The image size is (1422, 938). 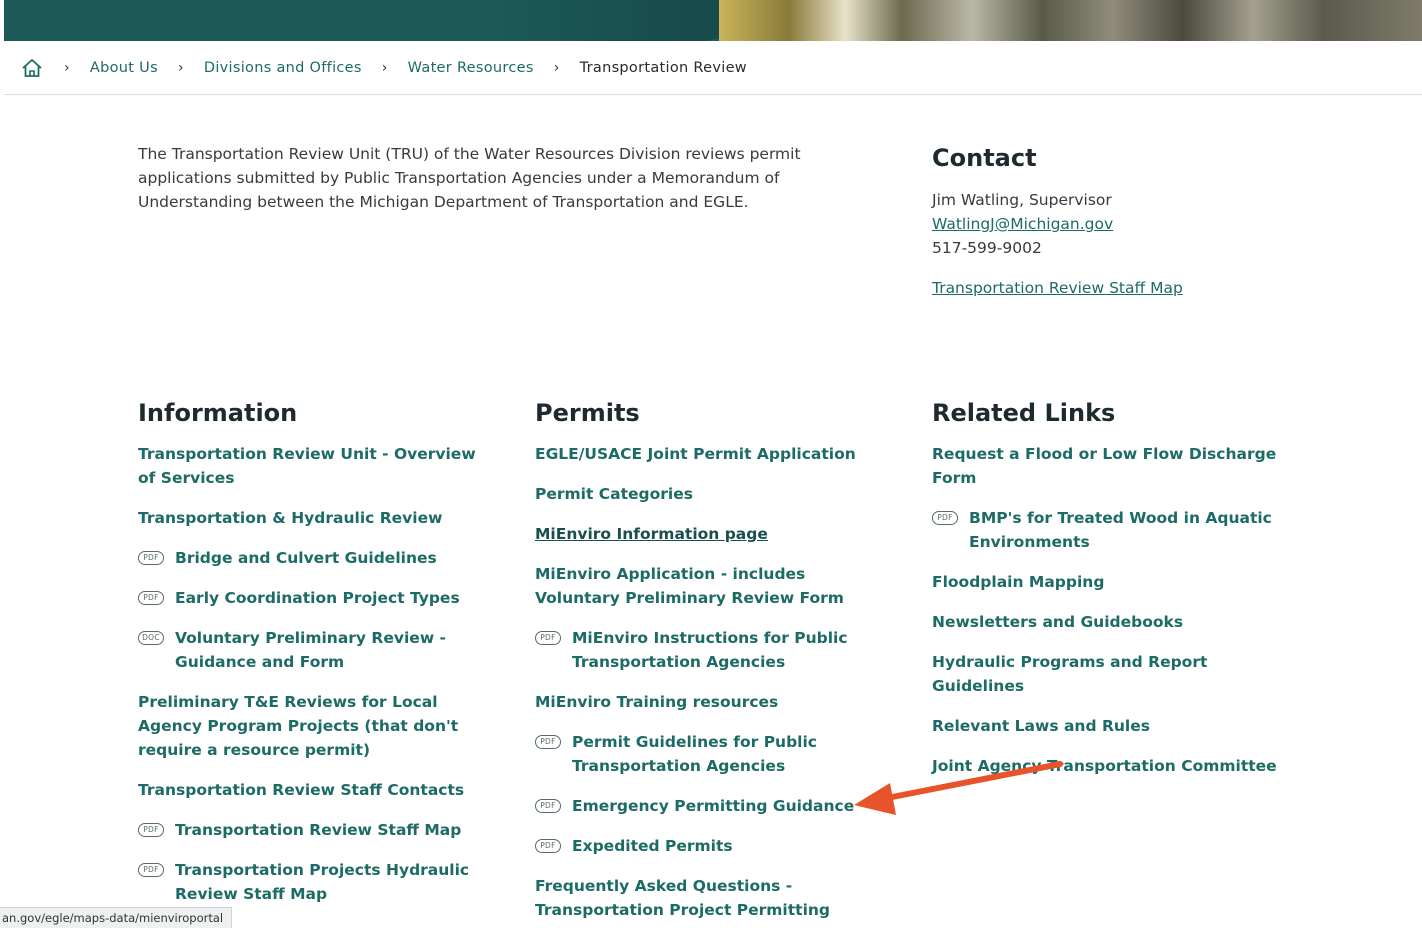 What do you see at coordinates (663, 67) in the screenshot?
I see `breadcrumb-current: Transportation Review` at bounding box center [663, 67].